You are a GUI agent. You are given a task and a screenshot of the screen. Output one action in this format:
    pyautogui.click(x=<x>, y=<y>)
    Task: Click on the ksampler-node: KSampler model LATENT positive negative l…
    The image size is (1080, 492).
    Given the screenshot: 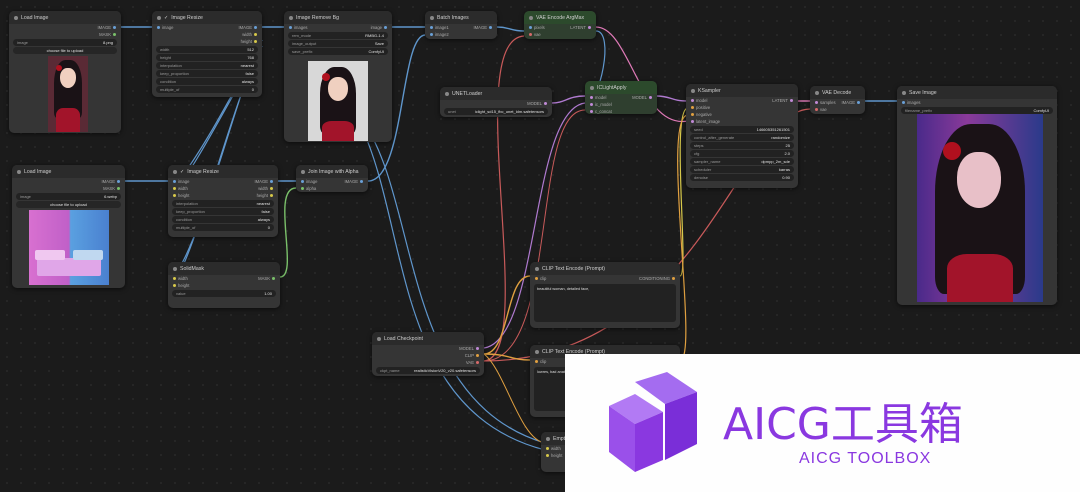 What is the action you would take?
    pyautogui.click(x=742, y=136)
    